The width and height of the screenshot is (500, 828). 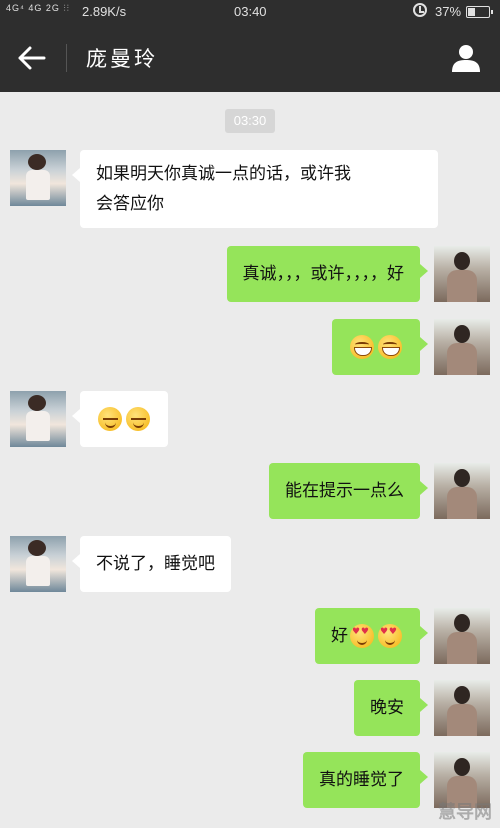 I want to click on contact-profile-button, so click(x=466, y=58).